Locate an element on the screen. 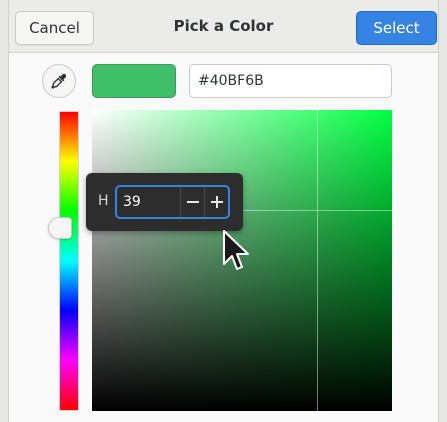 This screenshot has width=447, height=422. eyedropper-icon is located at coordinates (59, 81).